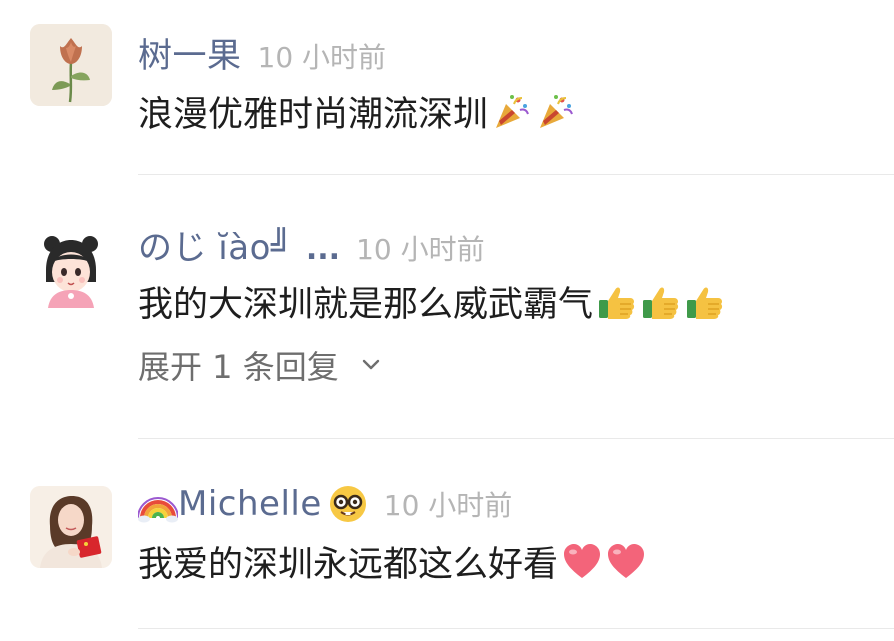 The image size is (894, 641). I want to click on comment-header: Michelle 10 小时前, so click(325, 504).